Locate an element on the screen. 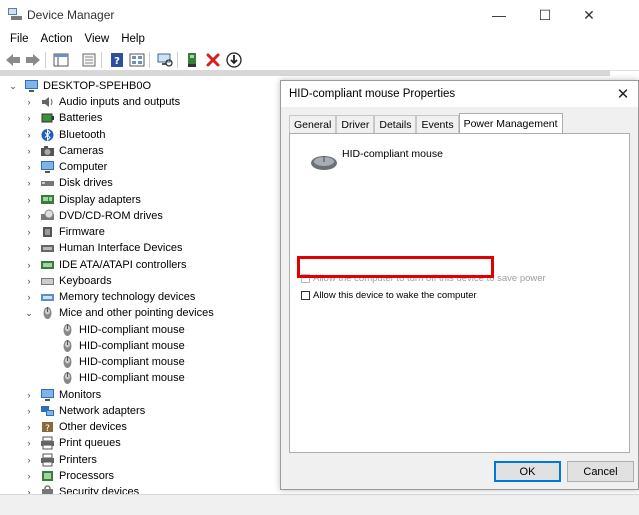  view-button is located at coordinates (137, 60).